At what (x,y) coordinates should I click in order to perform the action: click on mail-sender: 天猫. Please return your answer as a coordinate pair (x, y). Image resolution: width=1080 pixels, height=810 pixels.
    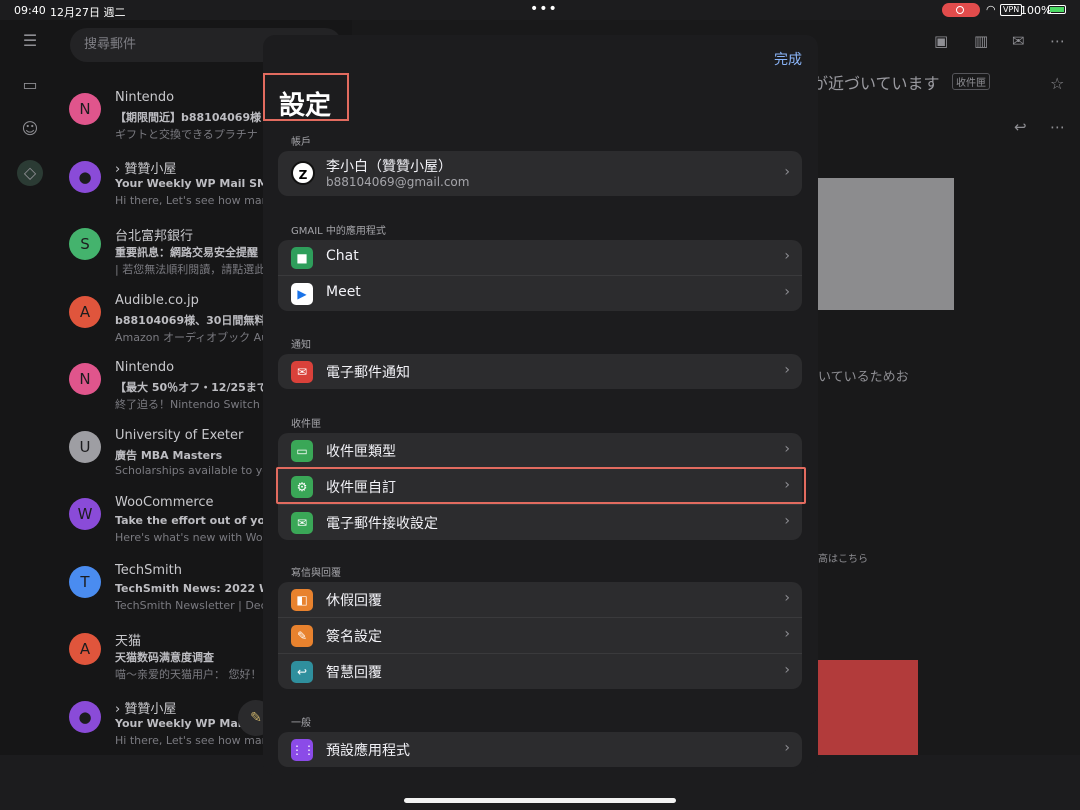
    Looking at the image, I should click on (128, 641).